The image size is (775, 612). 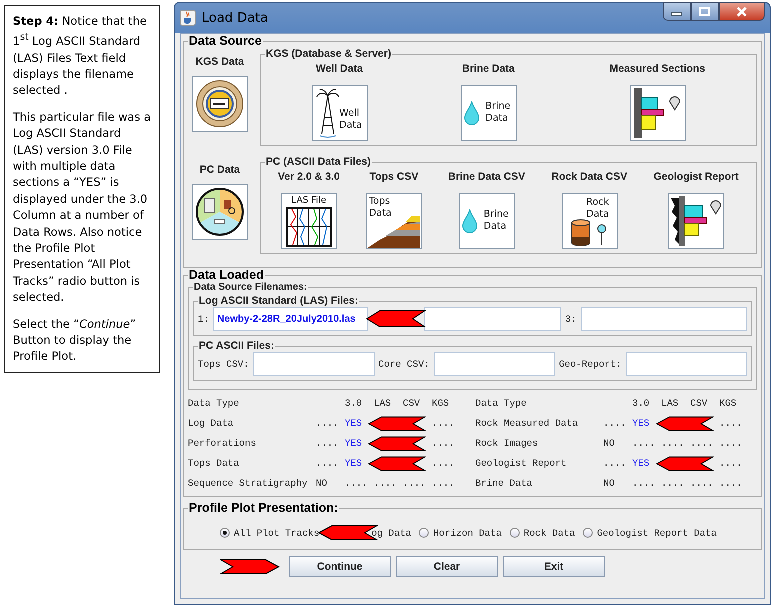 What do you see at coordinates (522, 463) in the screenshot?
I see `data-type-cell-text: Geologist Report` at bounding box center [522, 463].